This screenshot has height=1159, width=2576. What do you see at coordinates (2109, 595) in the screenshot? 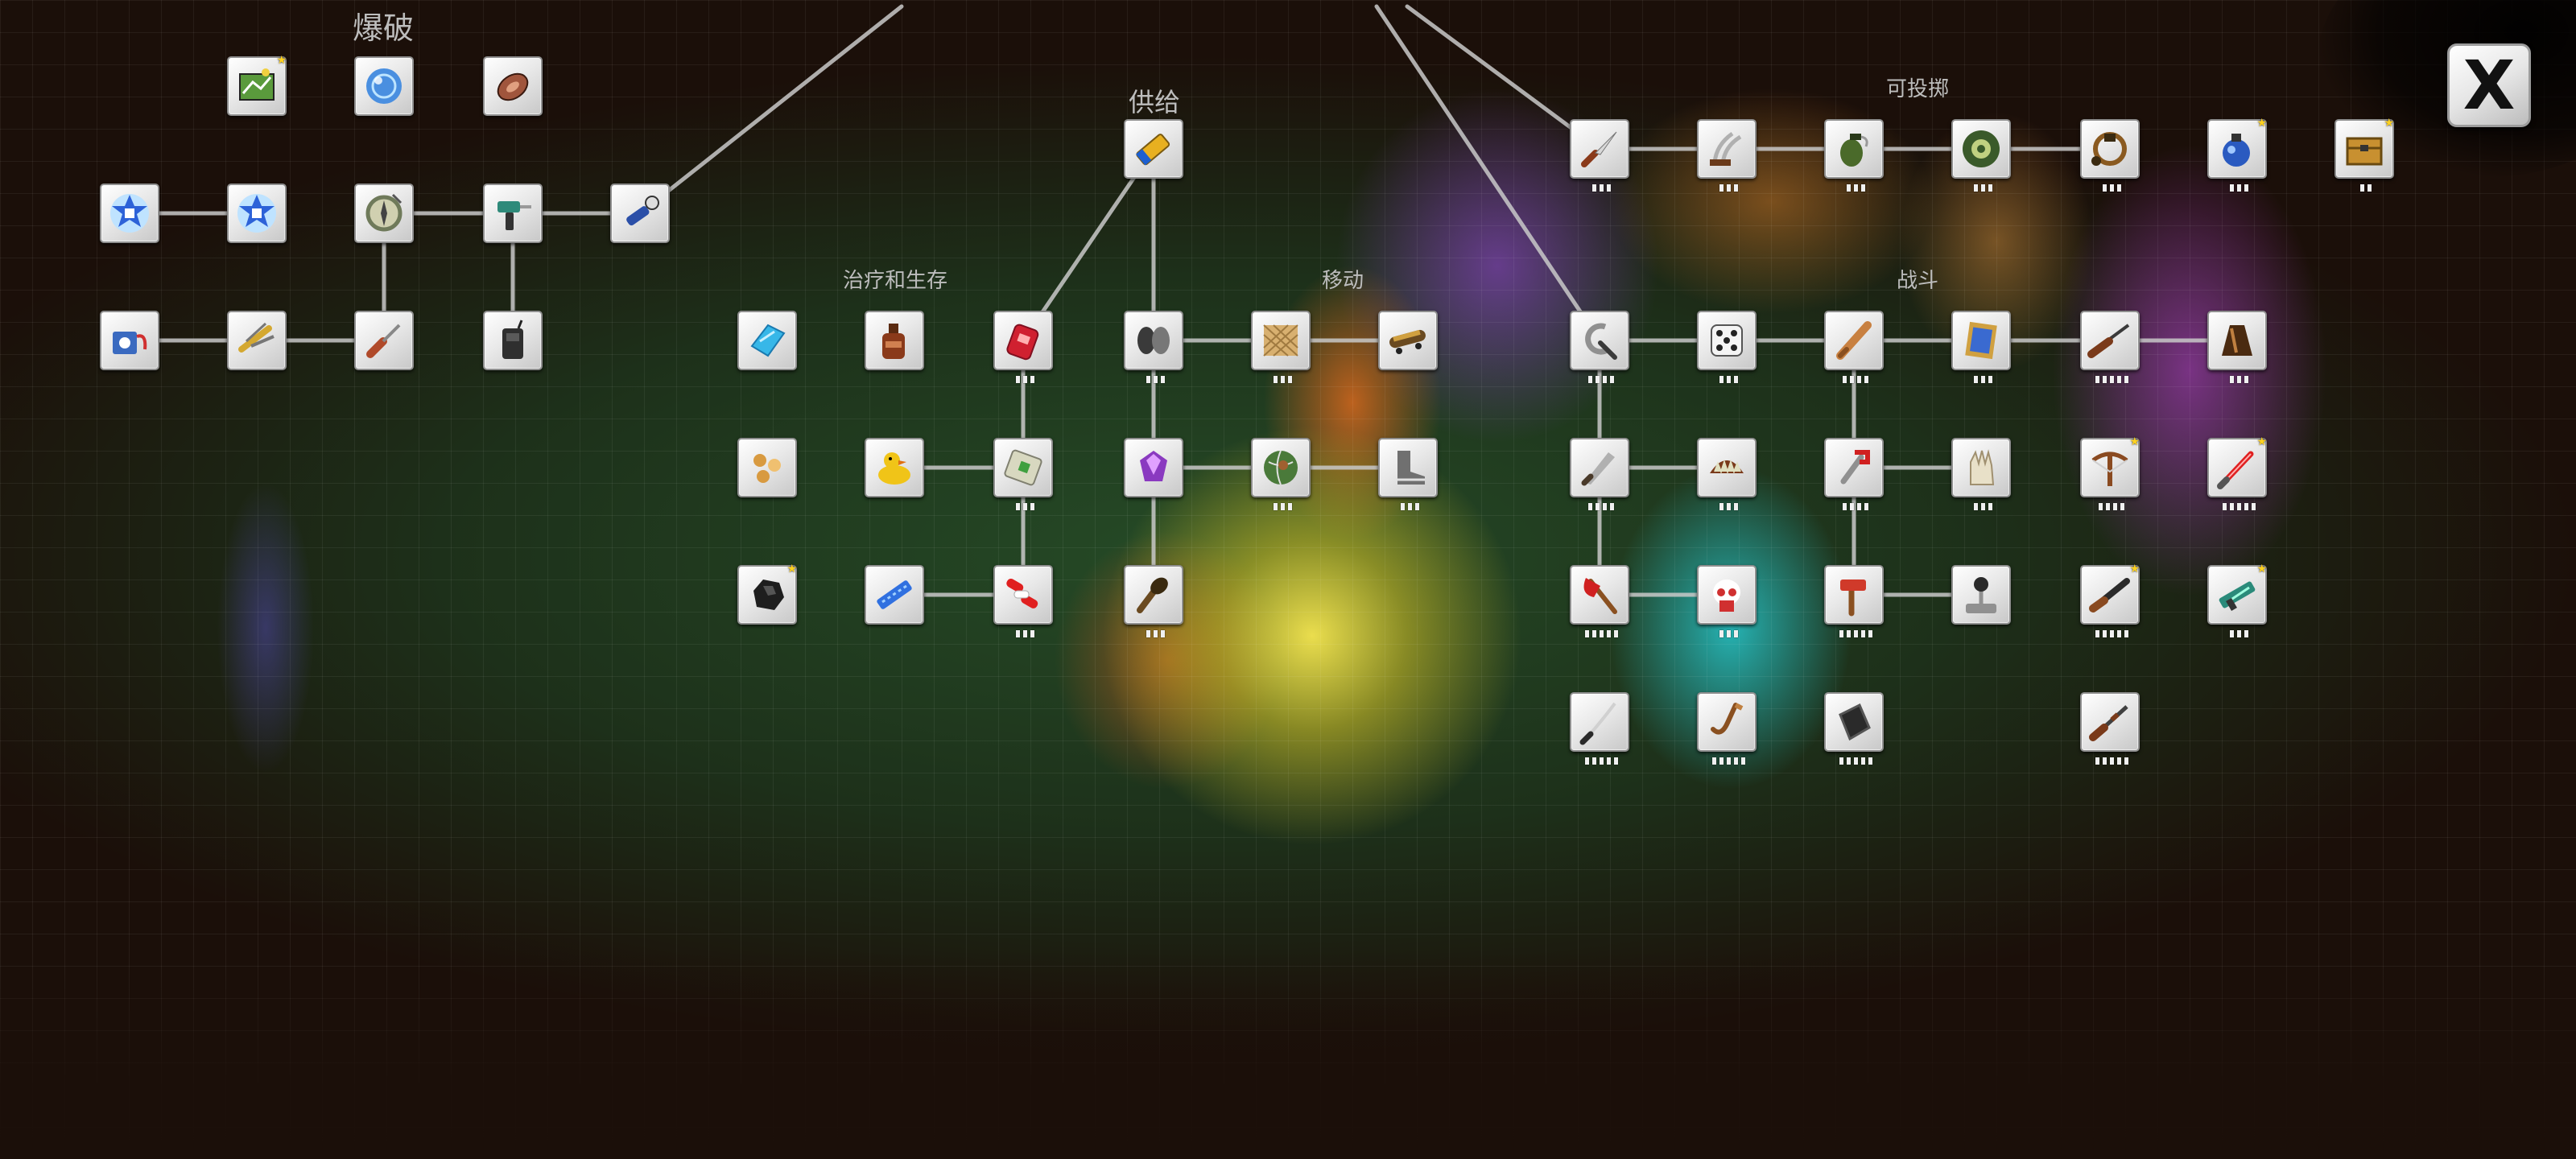
I see `shotgun-icon` at bounding box center [2109, 595].